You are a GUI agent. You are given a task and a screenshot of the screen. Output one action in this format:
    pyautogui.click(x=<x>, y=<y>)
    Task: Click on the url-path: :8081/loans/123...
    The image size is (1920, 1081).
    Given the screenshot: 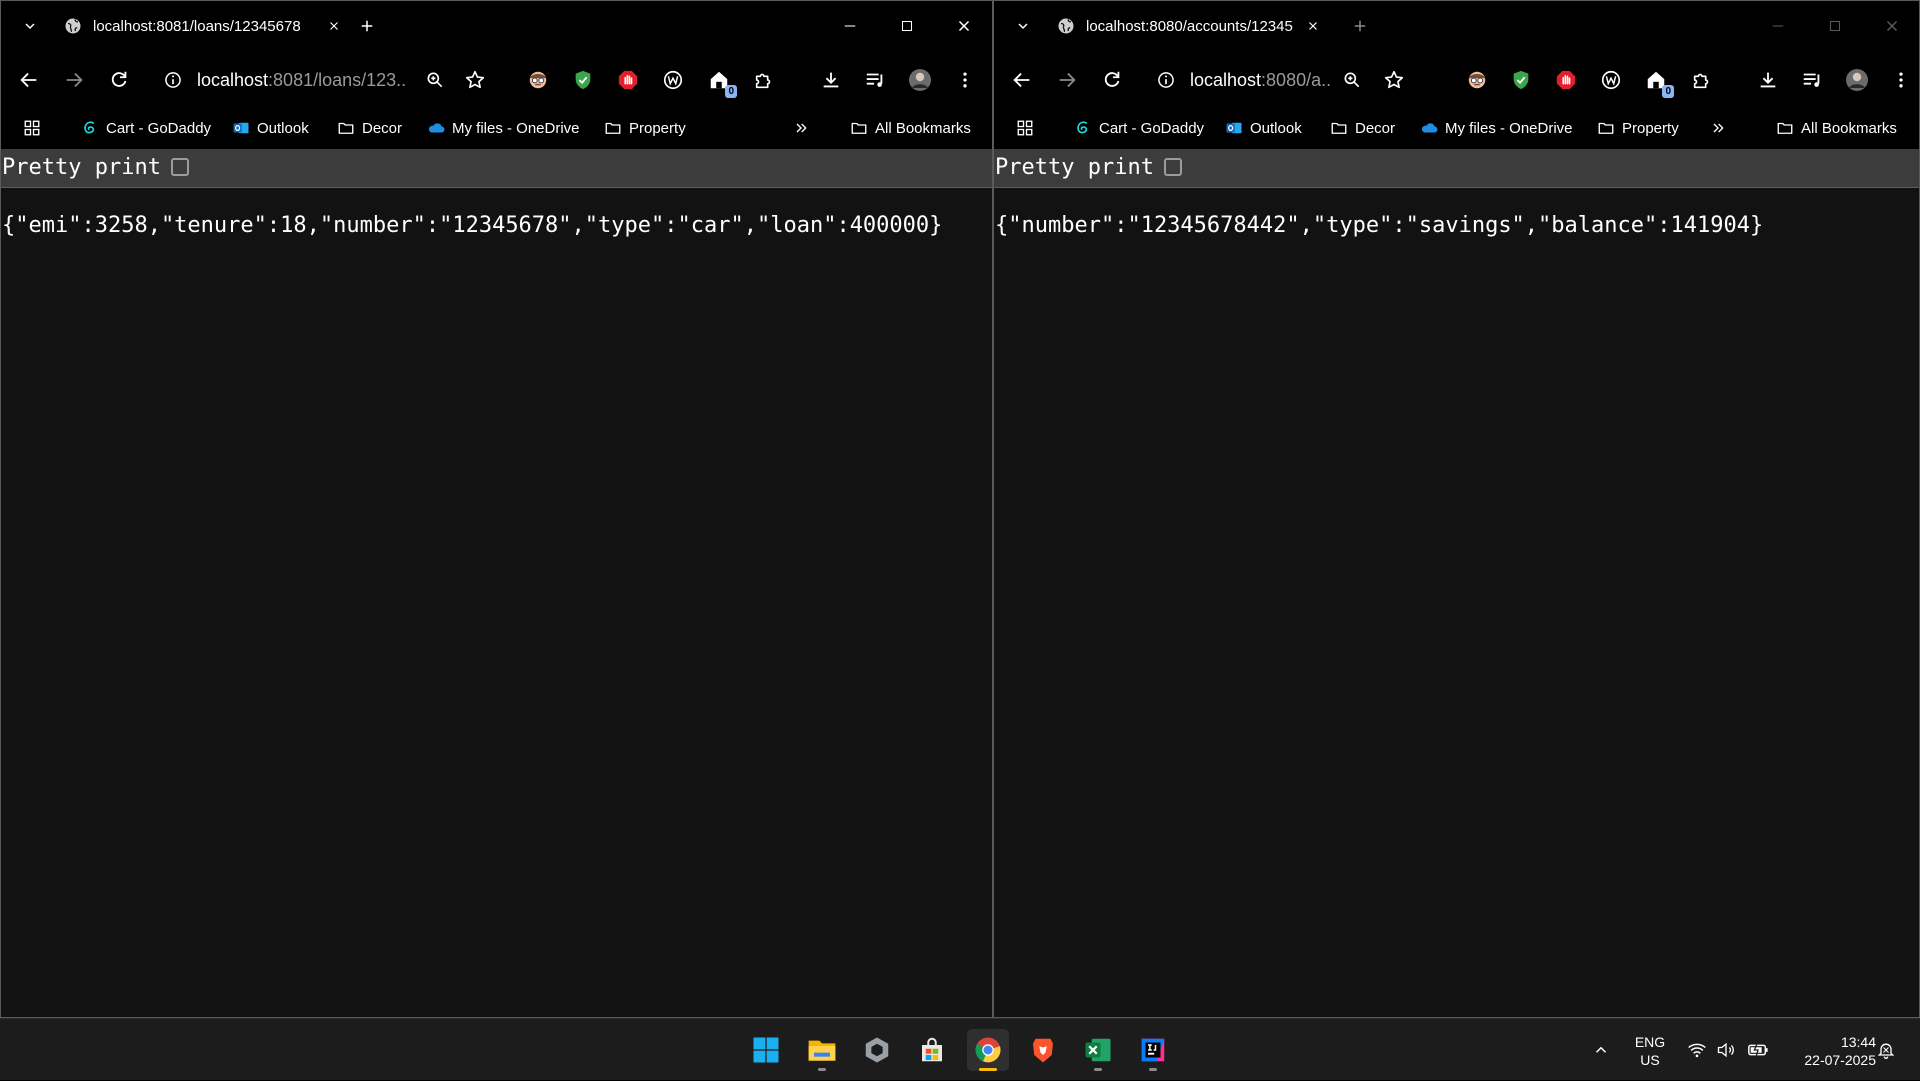 What is the action you would take?
    pyautogui.click(x=337, y=79)
    